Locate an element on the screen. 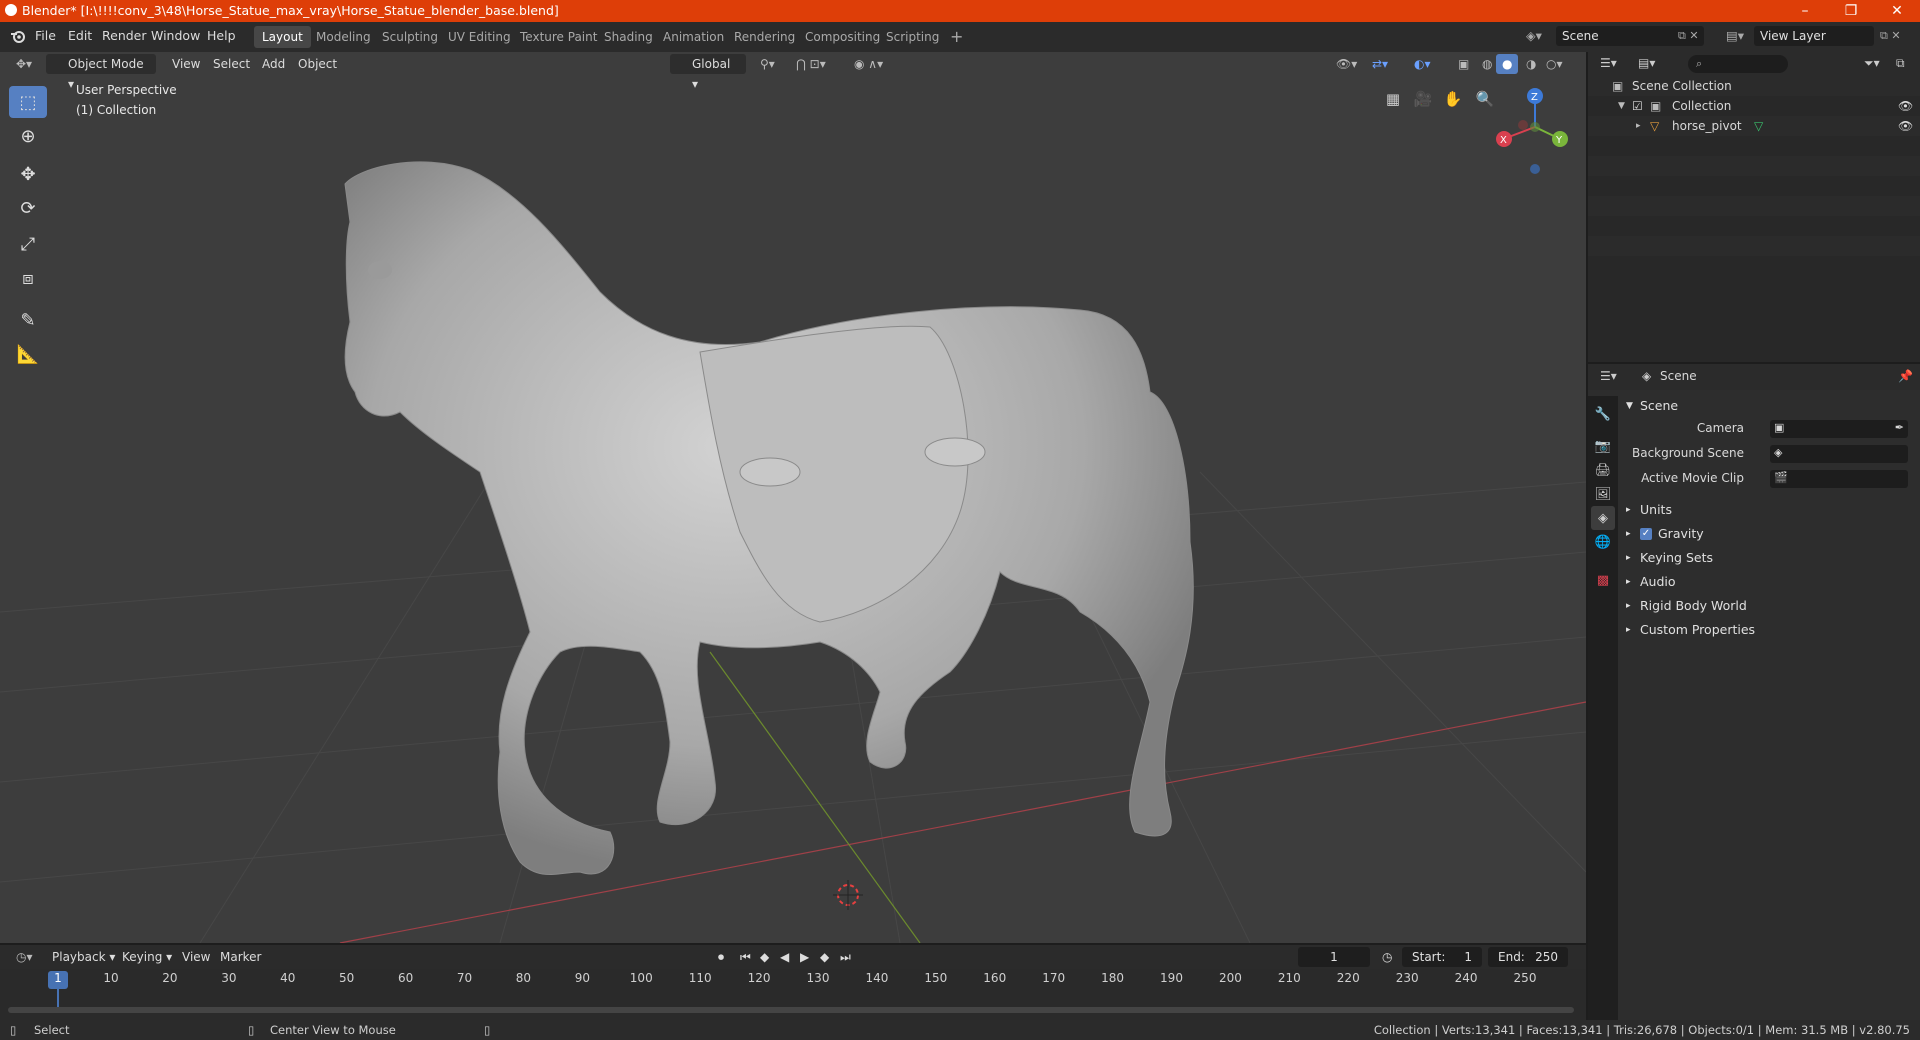 This screenshot has height=1040, width=1920. tab-modeling: Modeling is located at coordinates (343, 37).